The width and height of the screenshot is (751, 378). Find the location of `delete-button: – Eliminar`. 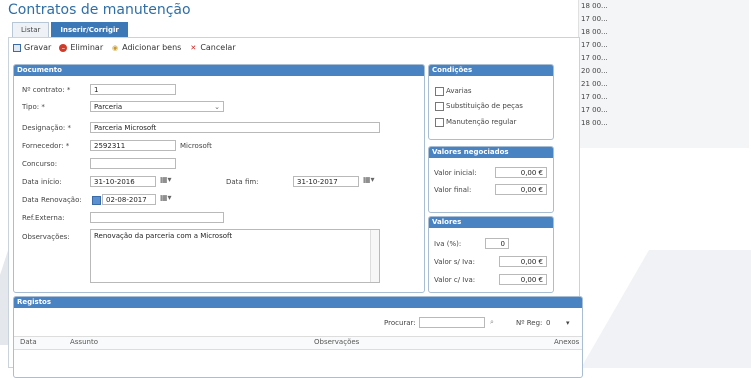

delete-button: – Eliminar is located at coordinates (81, 47).